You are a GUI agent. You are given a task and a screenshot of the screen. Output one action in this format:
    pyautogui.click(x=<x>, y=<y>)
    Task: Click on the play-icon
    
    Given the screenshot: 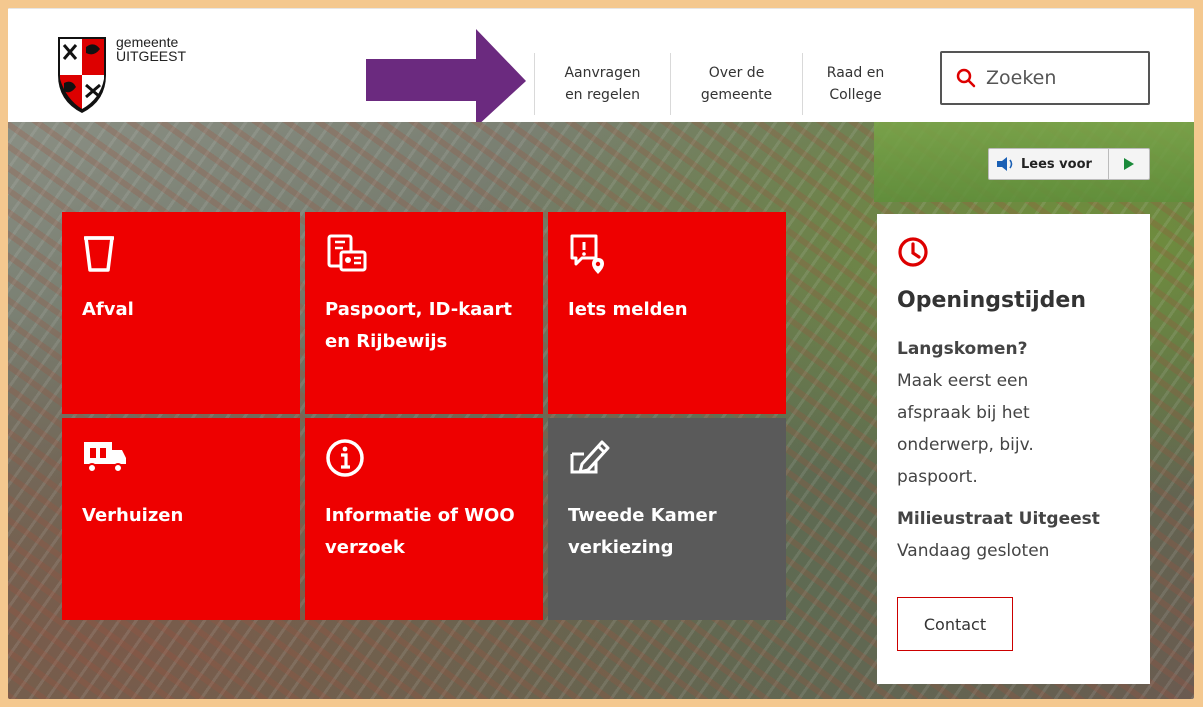 What is the action you would take?
    pyautogui.click(x=1129, y=164)
    